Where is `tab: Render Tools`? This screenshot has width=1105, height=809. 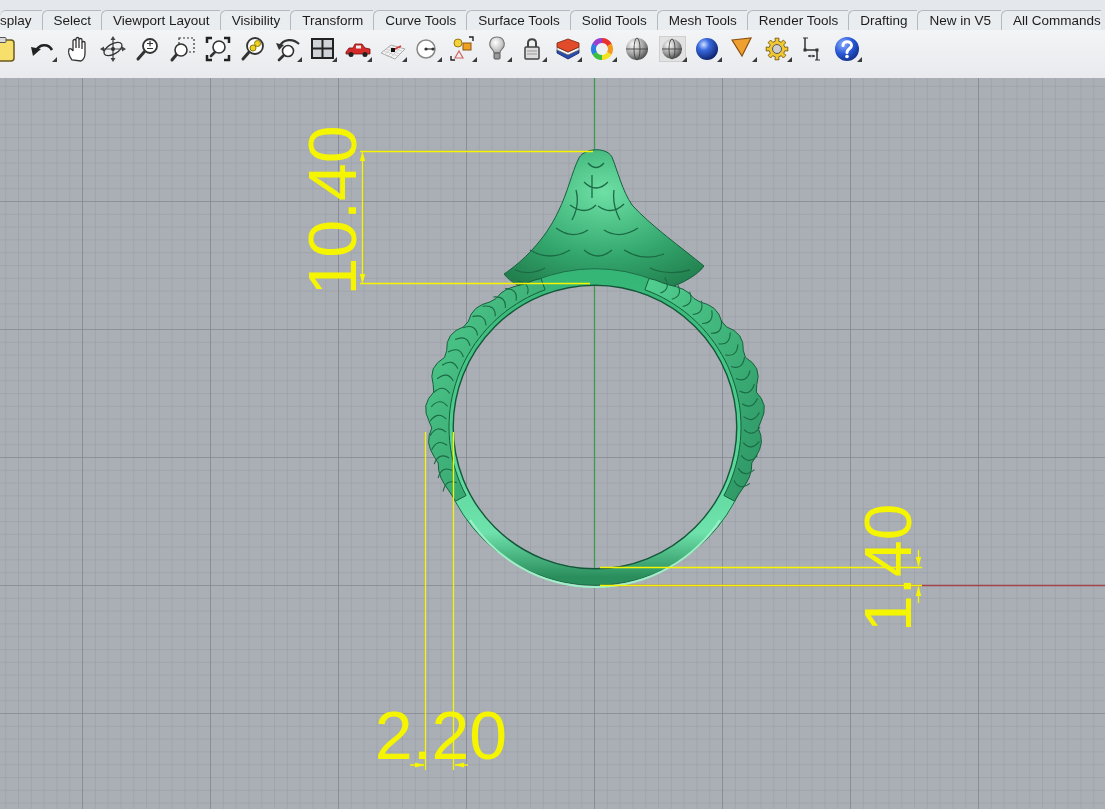 tab: Render Tools is located at coordinates (797, 20).